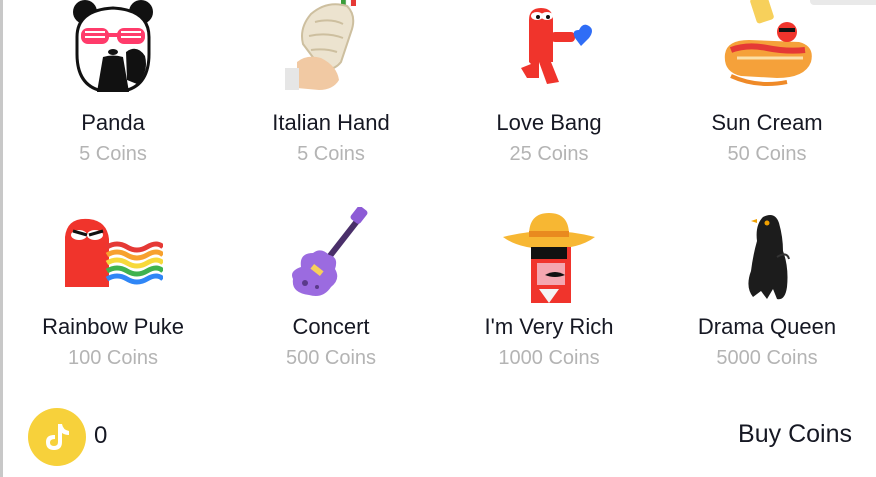 The image size is (876, 477). Describe the element at coordinates (113, 122) in the screenshot. I see `gift-name: Panda` at that location.